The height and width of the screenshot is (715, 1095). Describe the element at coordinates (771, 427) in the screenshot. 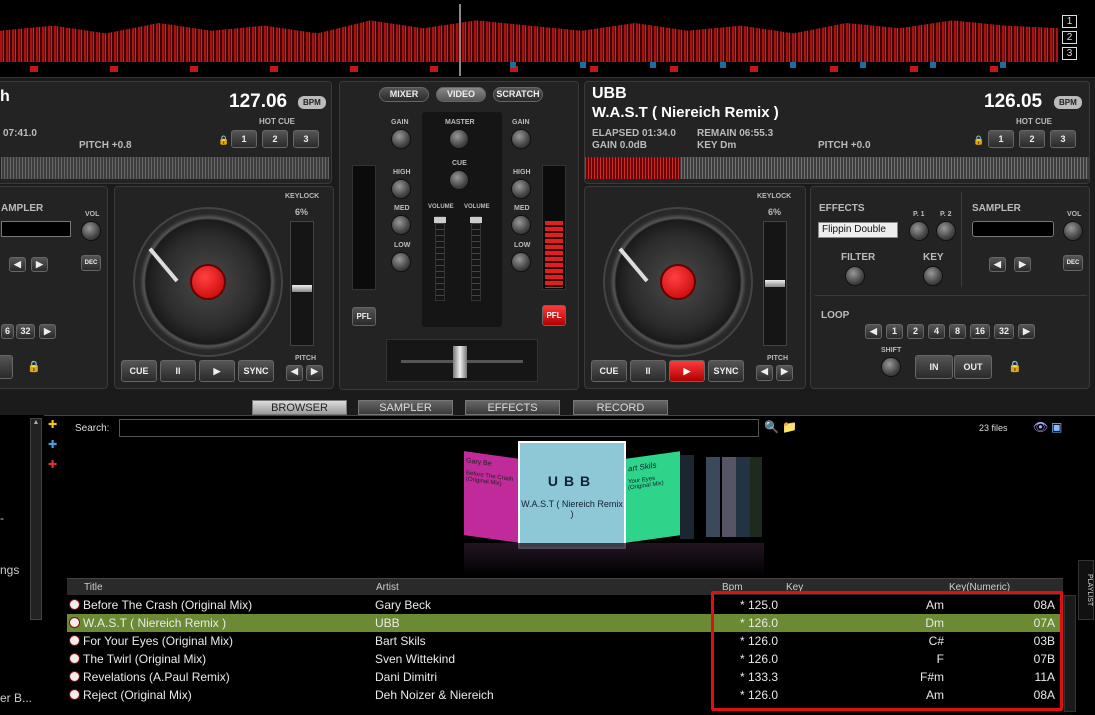

I see `search-options-icon: 🔍` at that location.